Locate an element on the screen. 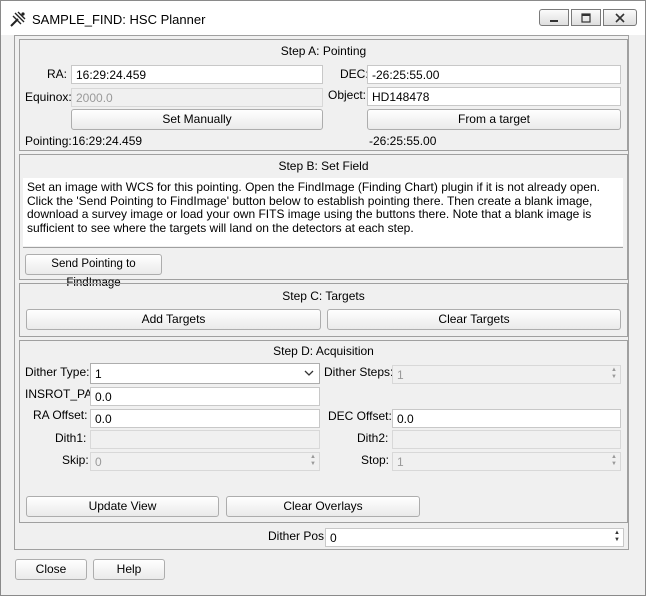  dither-steps-value: 1 is located at coordinates (400, 375).